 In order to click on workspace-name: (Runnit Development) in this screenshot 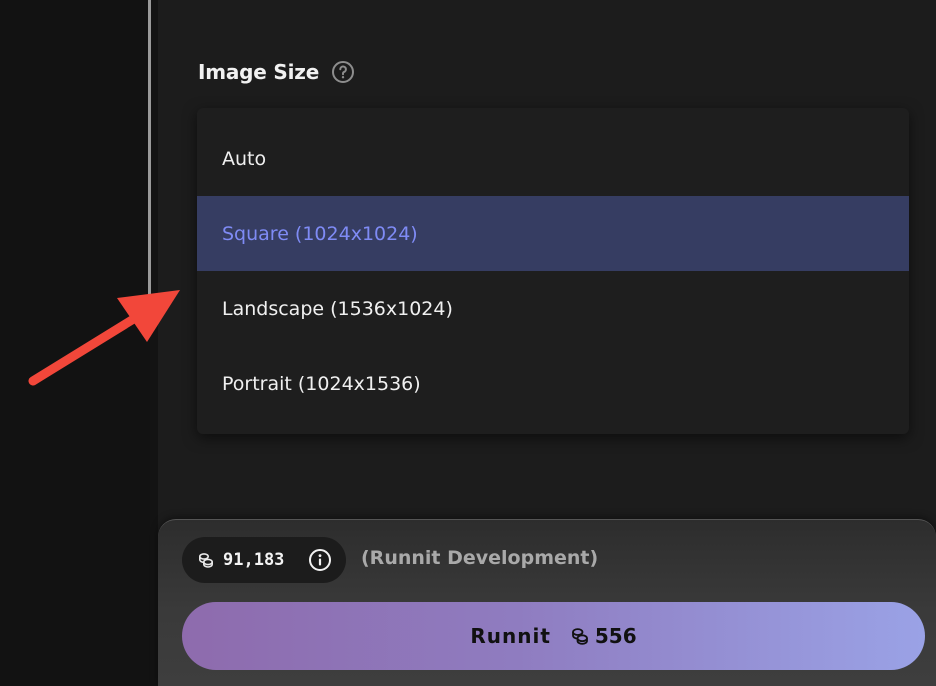, I will do `click(480, 558)`.